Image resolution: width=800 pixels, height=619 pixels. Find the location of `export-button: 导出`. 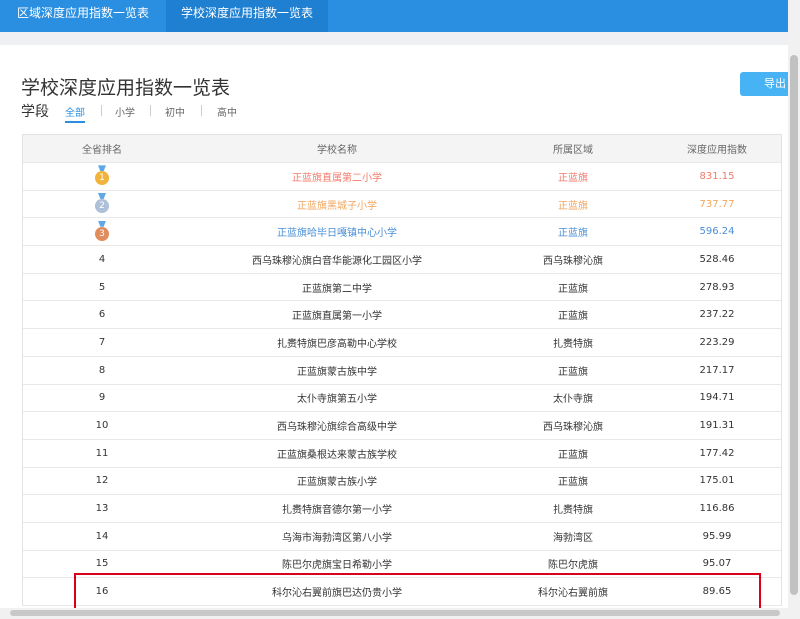

export-button: 导出 is located at coordinates (764, 84).